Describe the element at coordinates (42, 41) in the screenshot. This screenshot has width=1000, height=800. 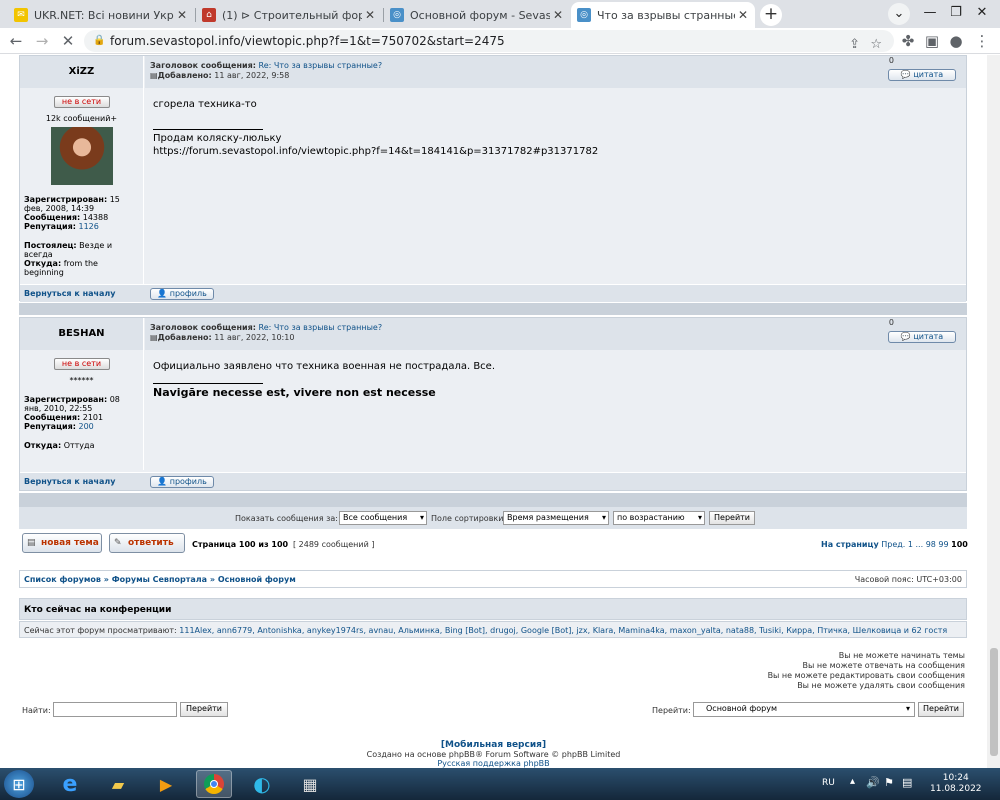
I see `forward-icon: →` at that location.